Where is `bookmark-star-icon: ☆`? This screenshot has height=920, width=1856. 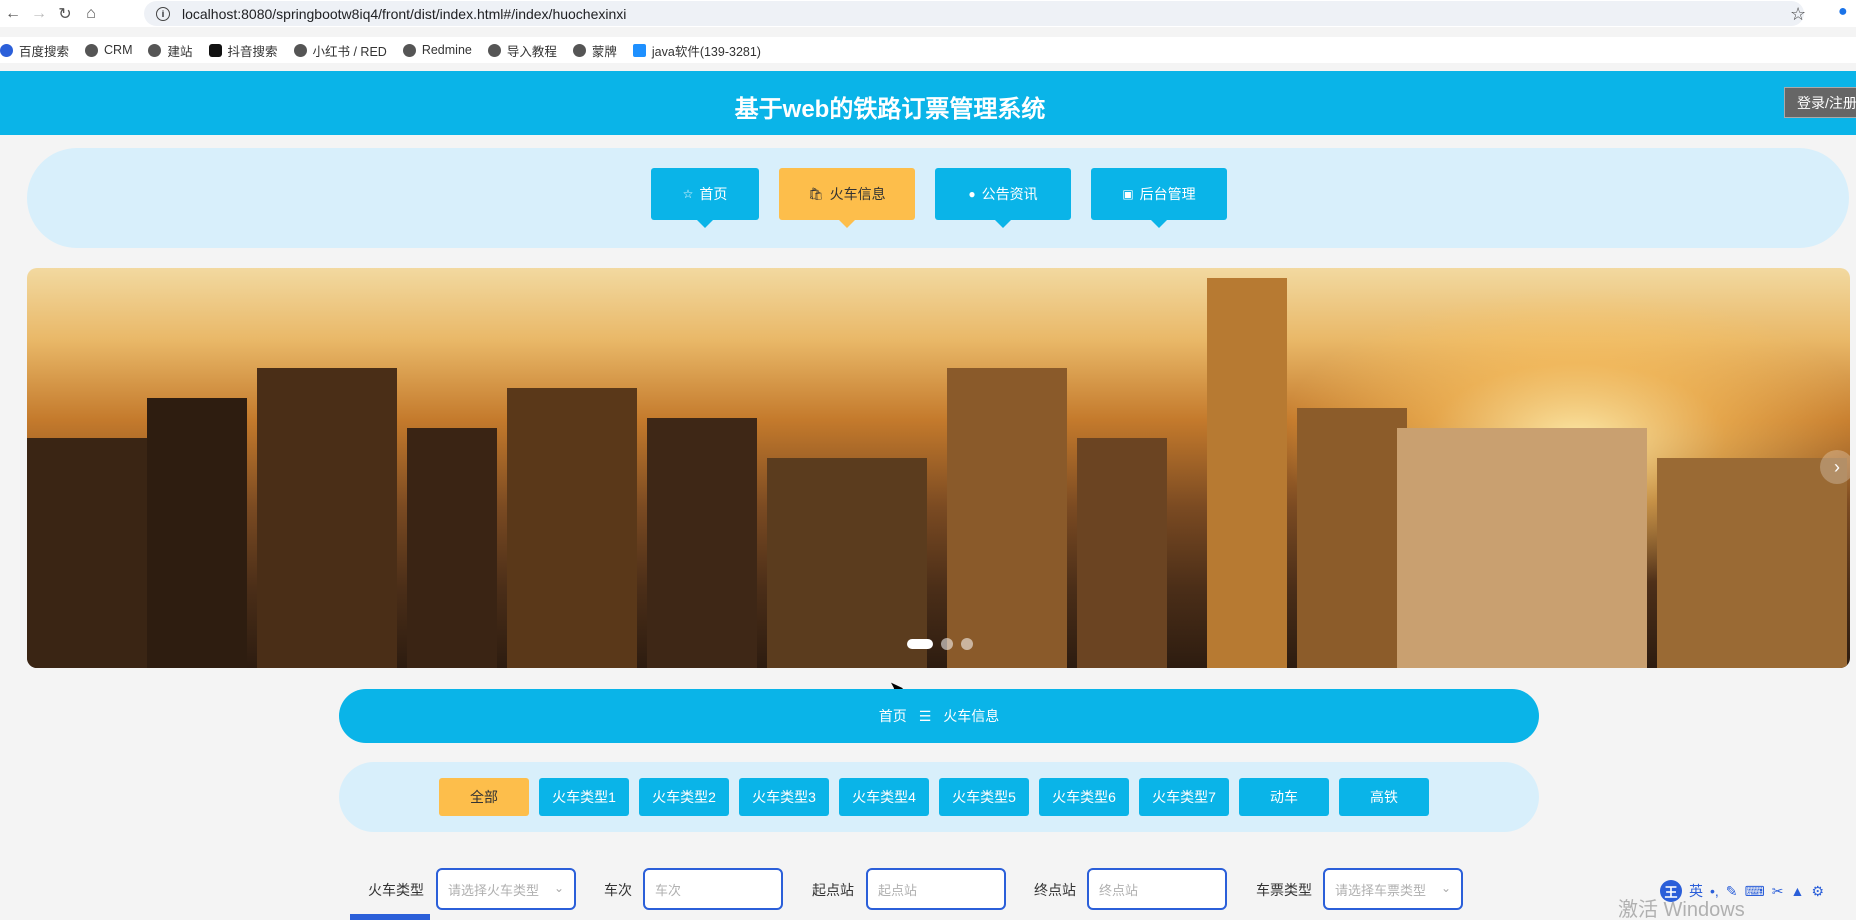
bookmark-star-icon: ☆ is located at coordinates (1798, 14).